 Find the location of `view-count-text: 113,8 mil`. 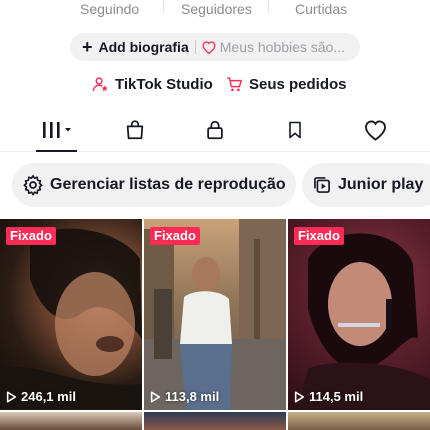

view-count-text: 113,8 mil is located at coordinates (192, 396).